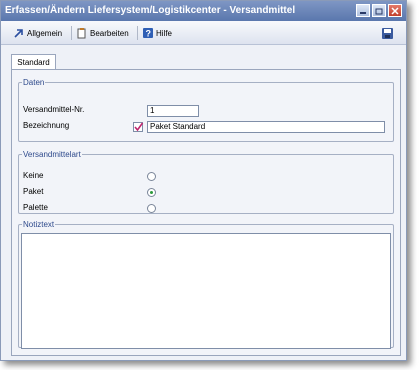  I want to click on bearbeiten-button: Bearbeiten, so click(103, 33).